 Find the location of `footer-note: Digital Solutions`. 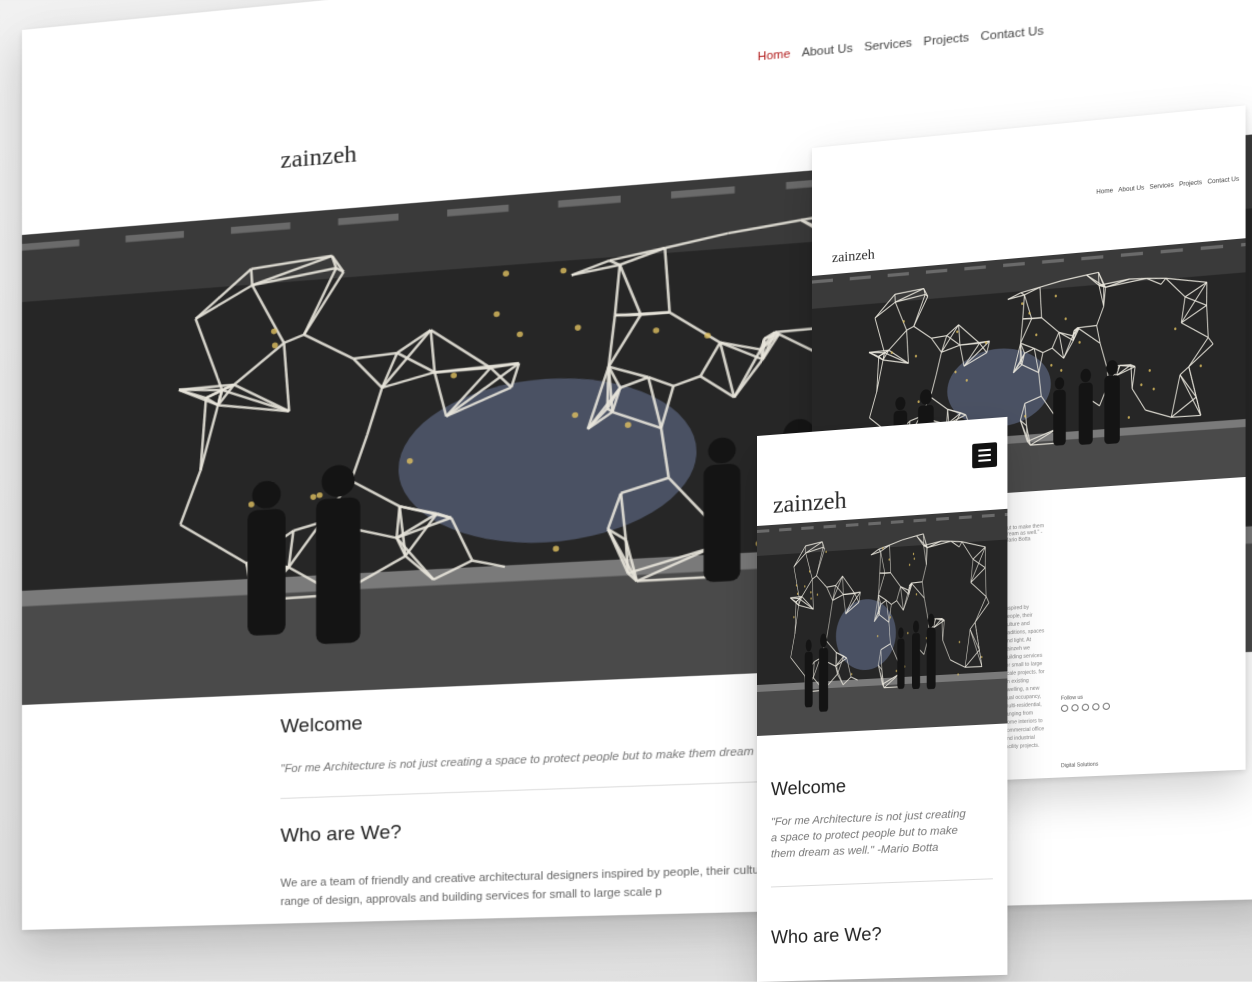

footer-note: Digital Solutions is located at coordinates (1085, 765).